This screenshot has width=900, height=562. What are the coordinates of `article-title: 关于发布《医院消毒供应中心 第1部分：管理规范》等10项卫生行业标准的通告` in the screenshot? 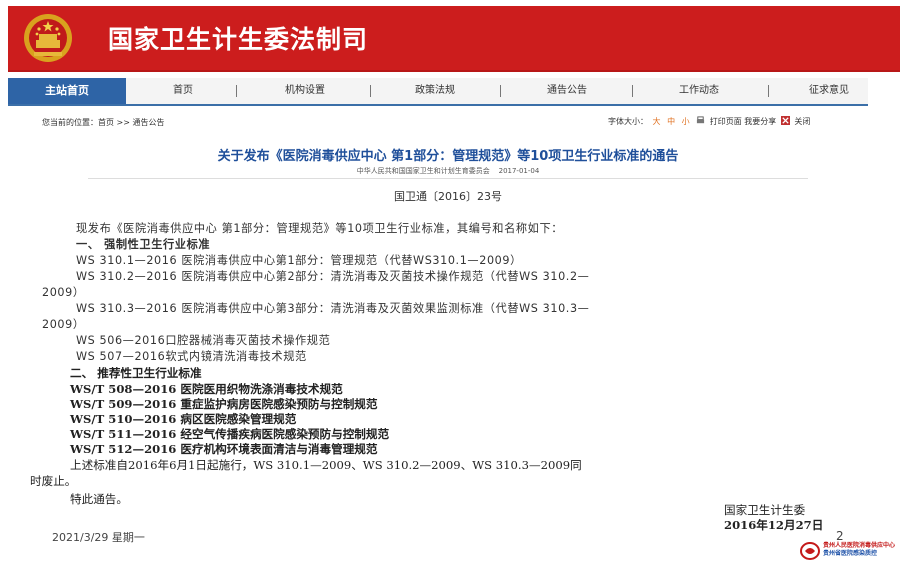 It's located at (448, 156).